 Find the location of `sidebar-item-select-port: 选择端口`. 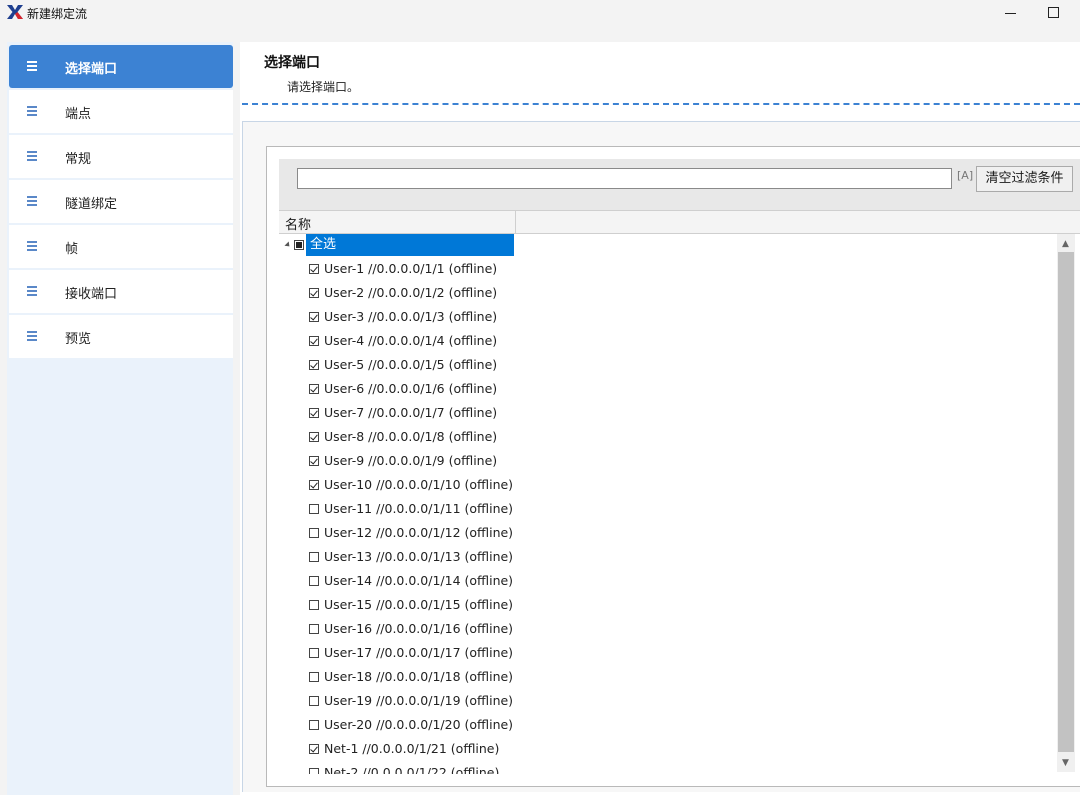

sidebar-item-select-port: 选择端口 is located at coordinates (121, 66).